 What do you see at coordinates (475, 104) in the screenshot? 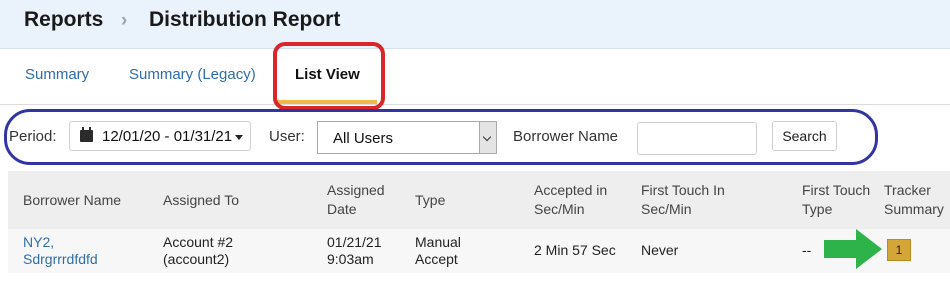
I see `tabs-divider` at bounding box center [475, 104].